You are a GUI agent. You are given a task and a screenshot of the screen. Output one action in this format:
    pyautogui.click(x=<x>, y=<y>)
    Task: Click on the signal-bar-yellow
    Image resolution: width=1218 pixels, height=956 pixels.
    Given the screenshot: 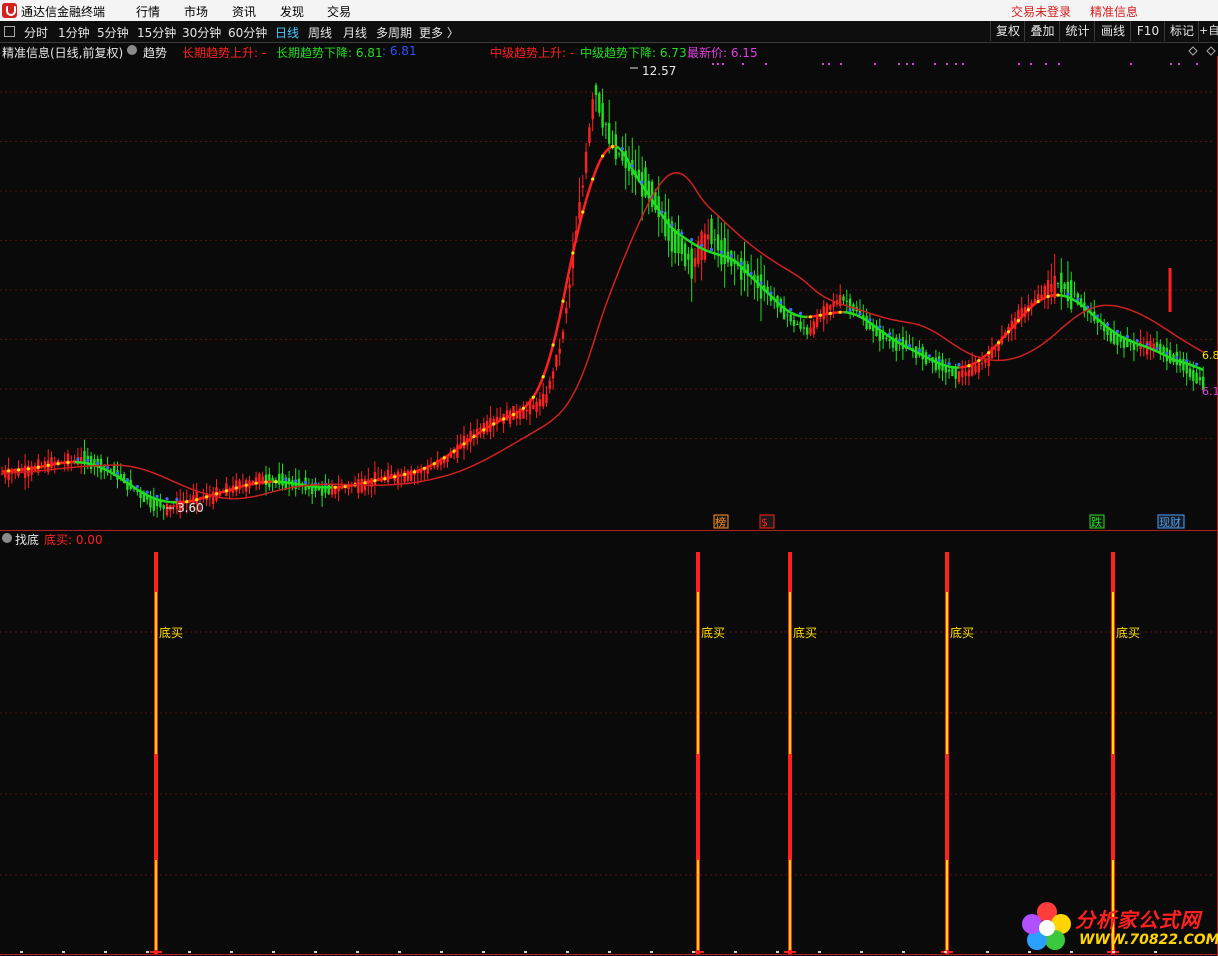 What is the action you would take?
    pyautogui.click(x=1113, y=673)
    